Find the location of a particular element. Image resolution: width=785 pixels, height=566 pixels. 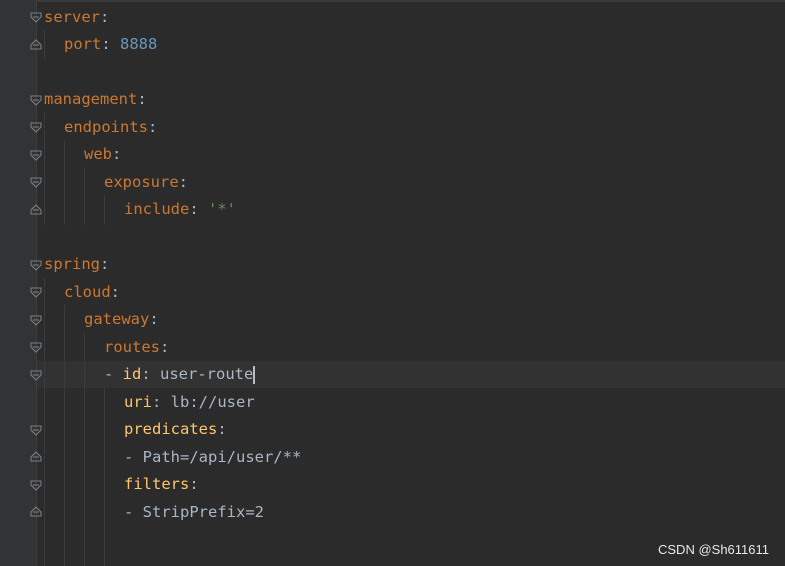

code-line-filters: filters: is located at coordinates (161, 484).